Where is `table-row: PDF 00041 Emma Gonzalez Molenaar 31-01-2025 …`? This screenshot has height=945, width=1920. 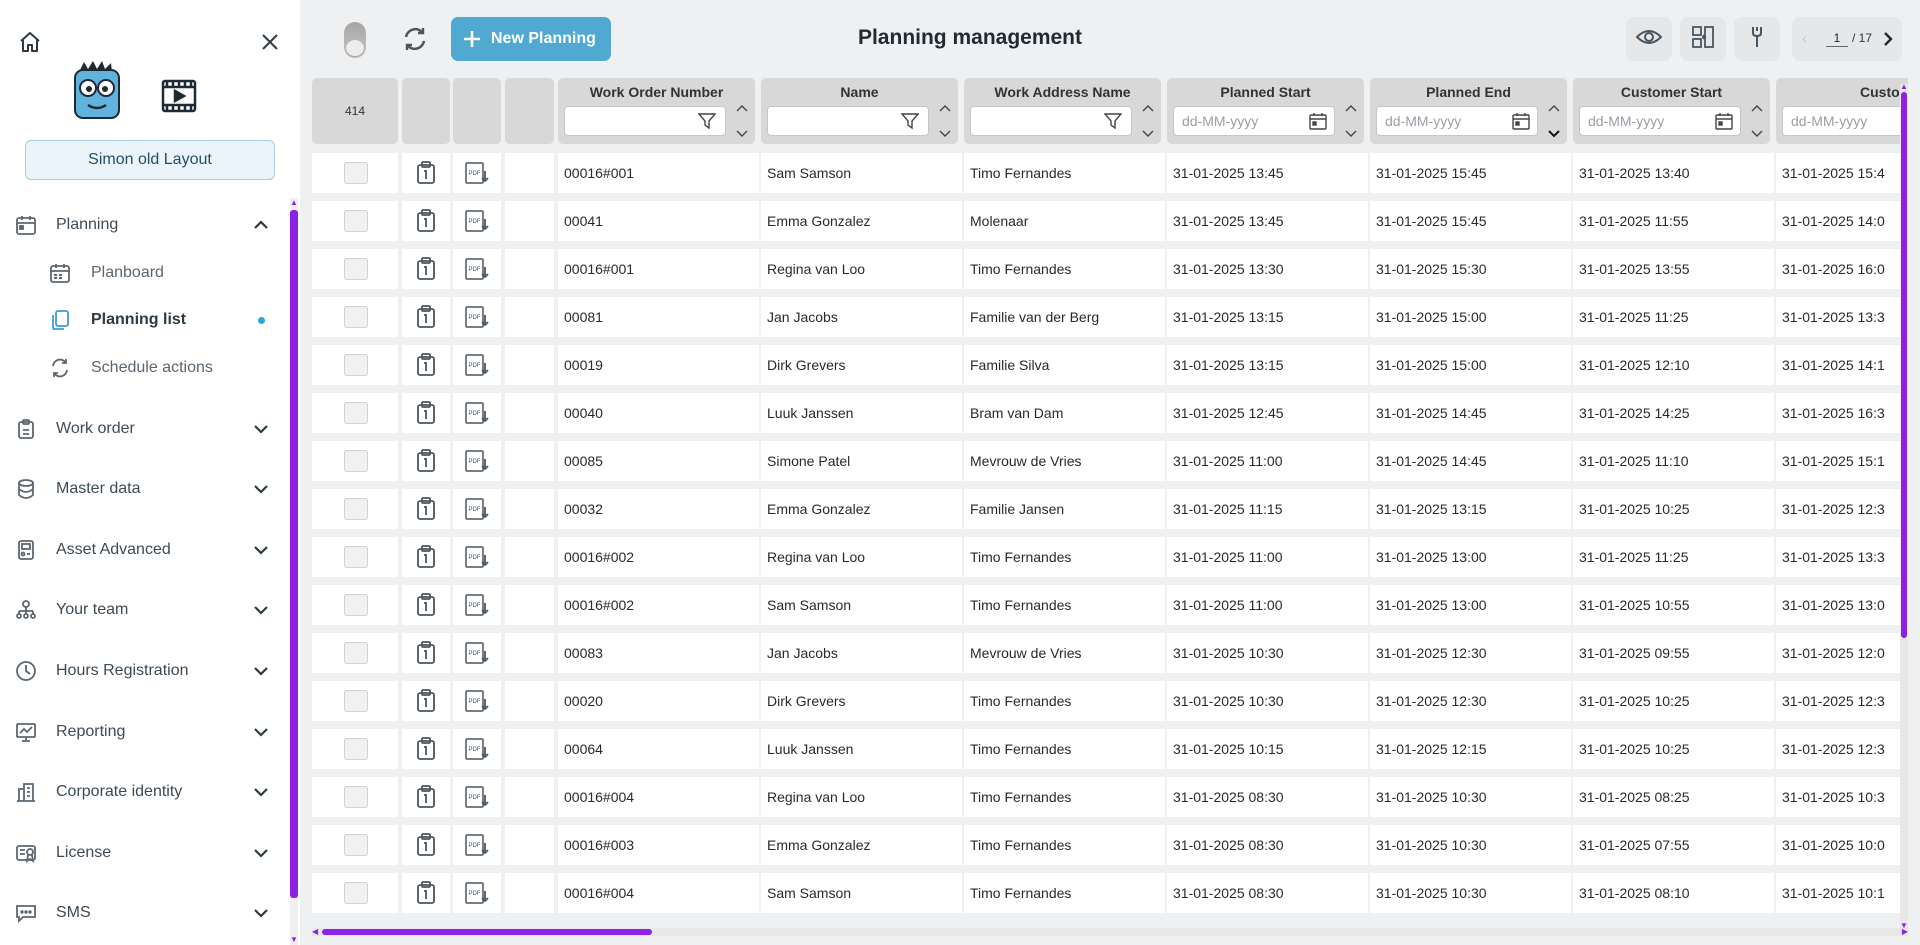
table-row: PDF 00041 Emma Gonzalez Molenaar 31-01-2025 … is located at coordinates (1110, 221).